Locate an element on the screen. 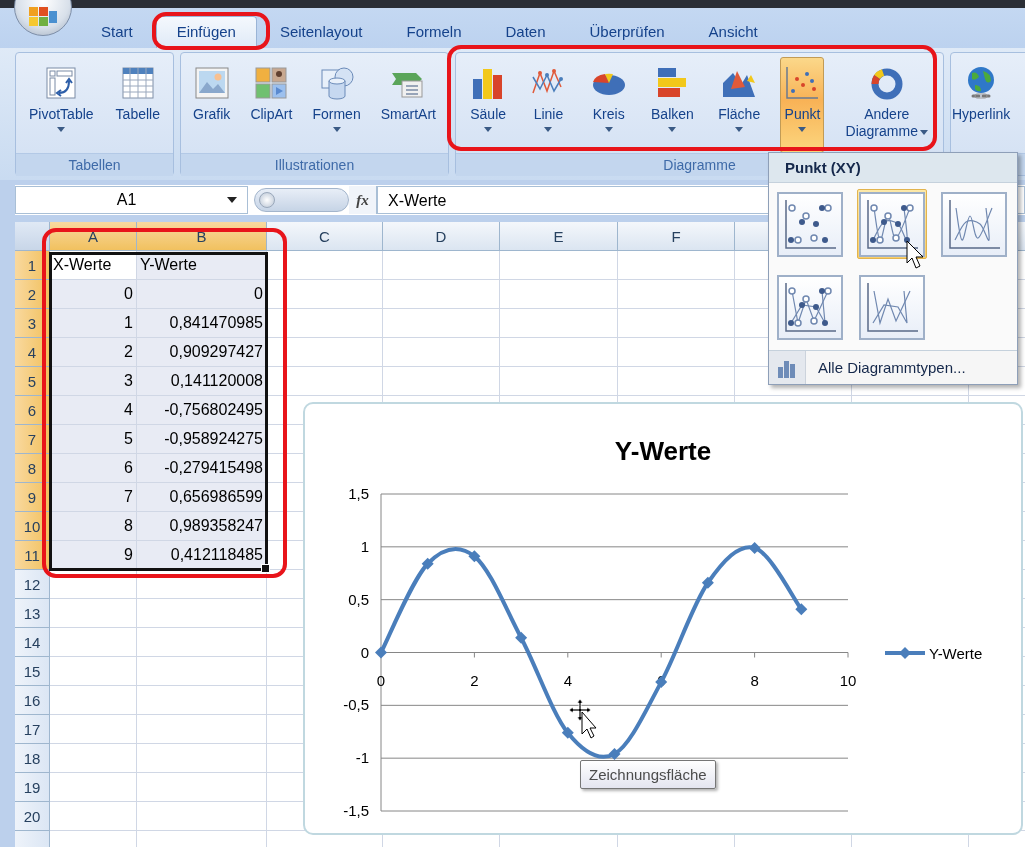 This screenshot has height=847, width=1025. axis-label: 10 is located at coordinates (848, 680).